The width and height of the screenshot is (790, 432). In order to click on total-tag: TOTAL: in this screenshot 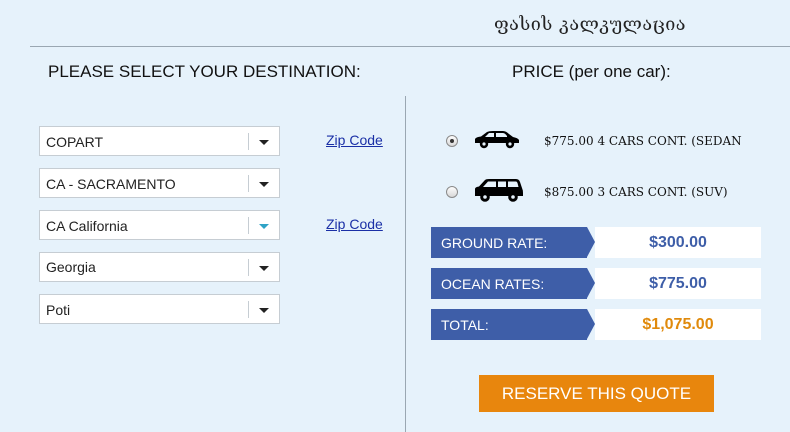, I will do `click(513, 324)`.